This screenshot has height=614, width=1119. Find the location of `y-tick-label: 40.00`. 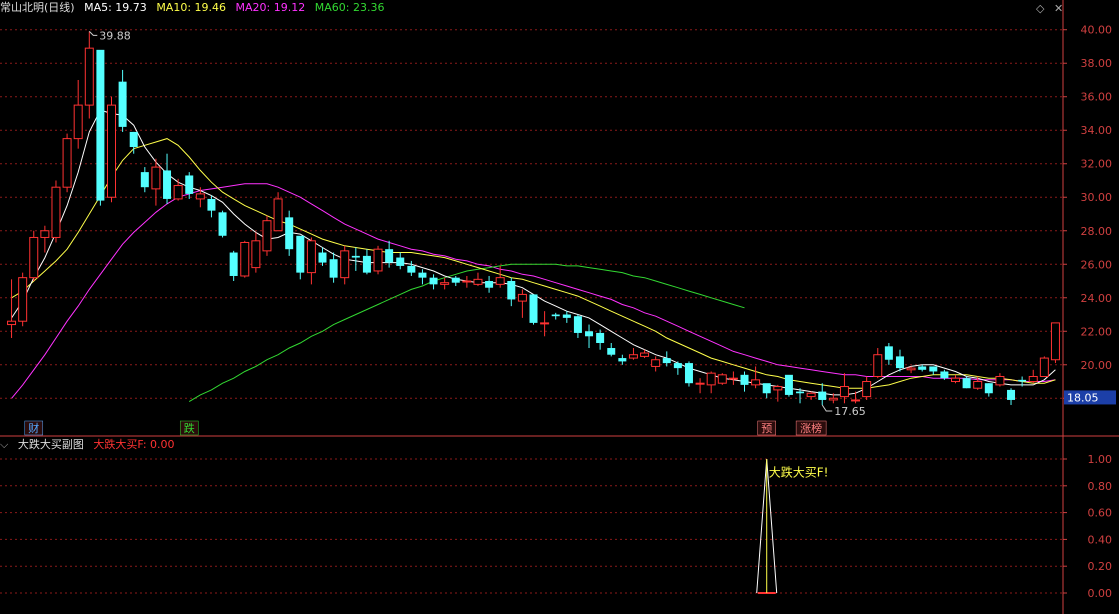

y-tick-label: 40.00 is located at coordinates (1097, 30).